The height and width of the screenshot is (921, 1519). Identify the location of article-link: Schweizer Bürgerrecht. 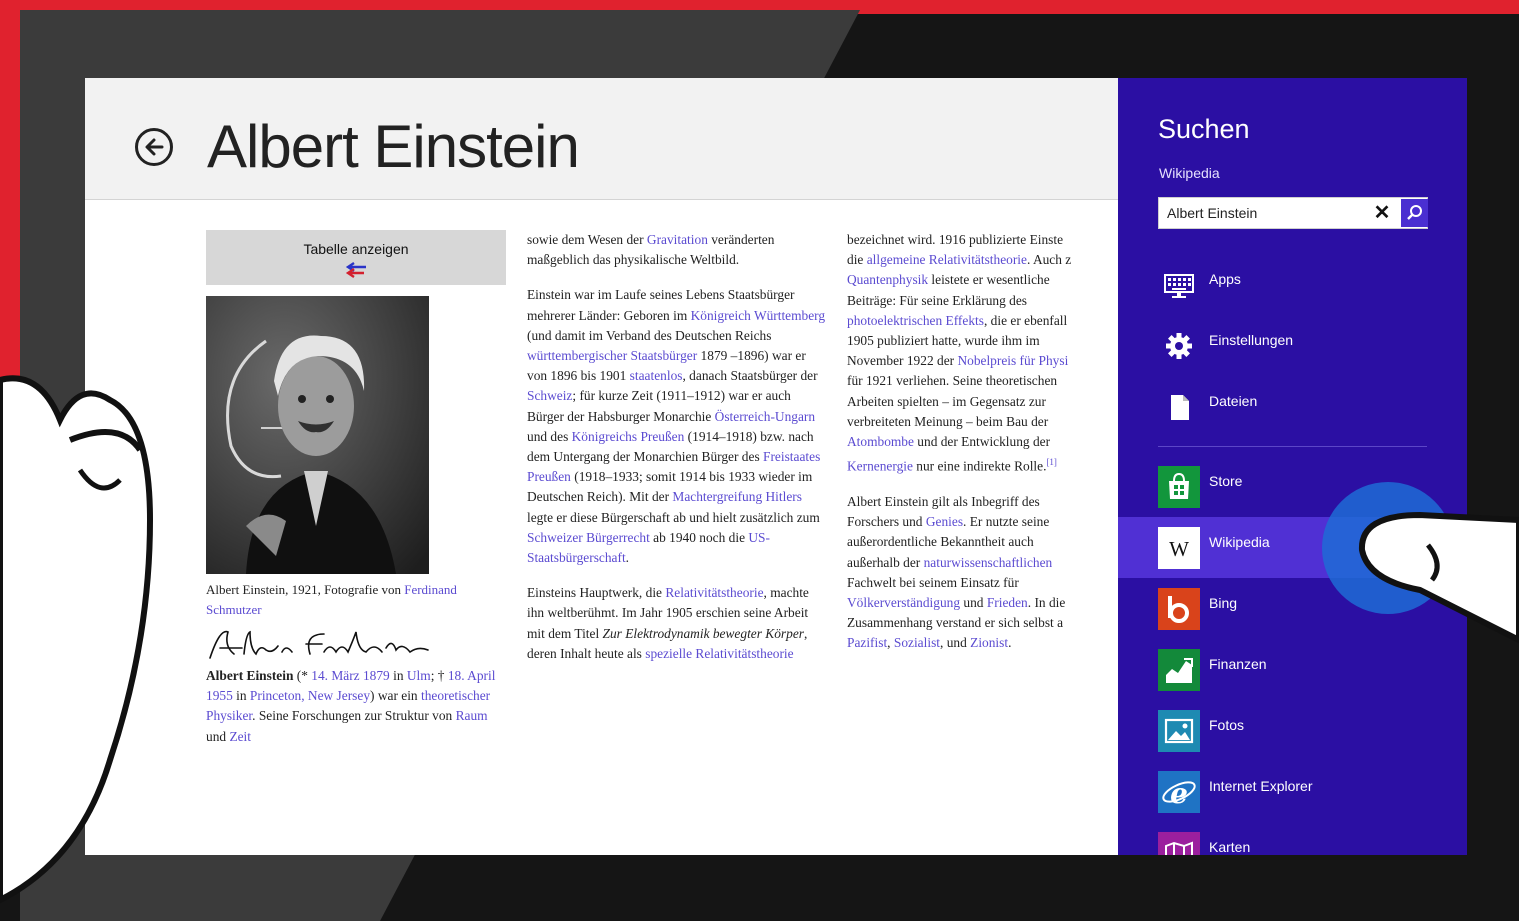
(588, 537).